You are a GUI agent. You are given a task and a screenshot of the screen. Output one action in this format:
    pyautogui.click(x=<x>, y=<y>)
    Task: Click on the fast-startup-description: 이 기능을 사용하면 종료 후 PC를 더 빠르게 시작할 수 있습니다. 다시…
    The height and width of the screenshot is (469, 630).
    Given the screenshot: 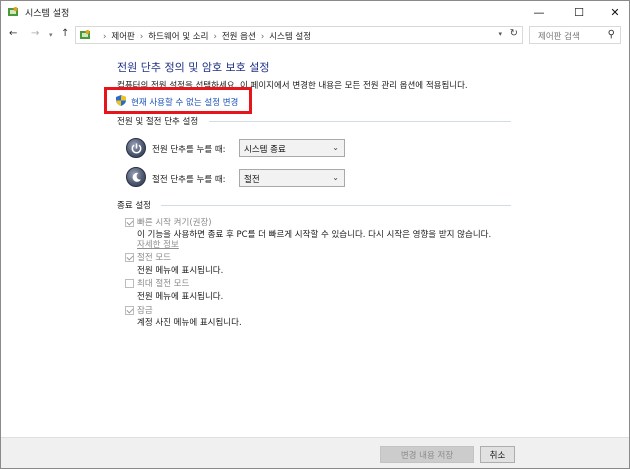 What is the action you would take?
    pyautogui.click(x=314, y=235)
    